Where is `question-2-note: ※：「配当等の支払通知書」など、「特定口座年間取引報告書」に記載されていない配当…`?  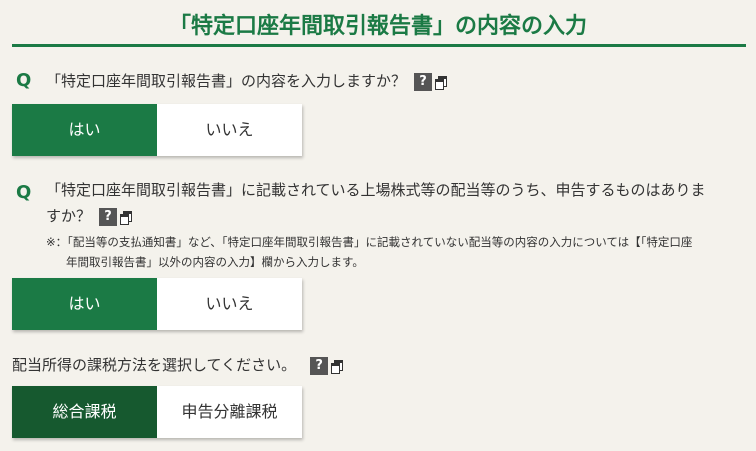 question-2-note: ※：「配当等の支払通知書」など、「特定口座年間取引報告書」に記載されていない配当… is located at coordinates (369, 252).